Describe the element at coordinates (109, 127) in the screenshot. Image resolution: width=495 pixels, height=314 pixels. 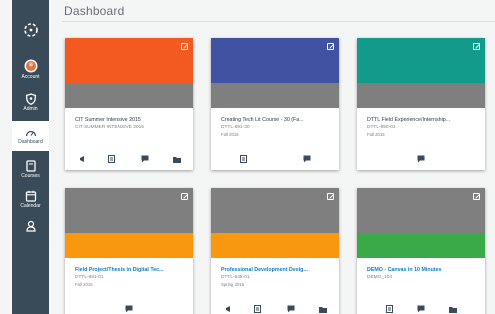
I see `card-code: CIT SUMMER INTENSIVE 2015` at that location.